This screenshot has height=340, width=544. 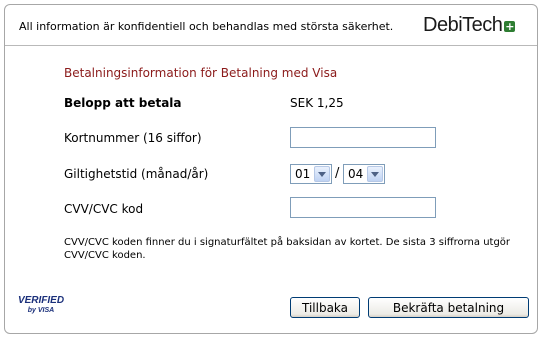 I want to click on cvv-label: CVV/CVC kod, so click(x=104, y=209).